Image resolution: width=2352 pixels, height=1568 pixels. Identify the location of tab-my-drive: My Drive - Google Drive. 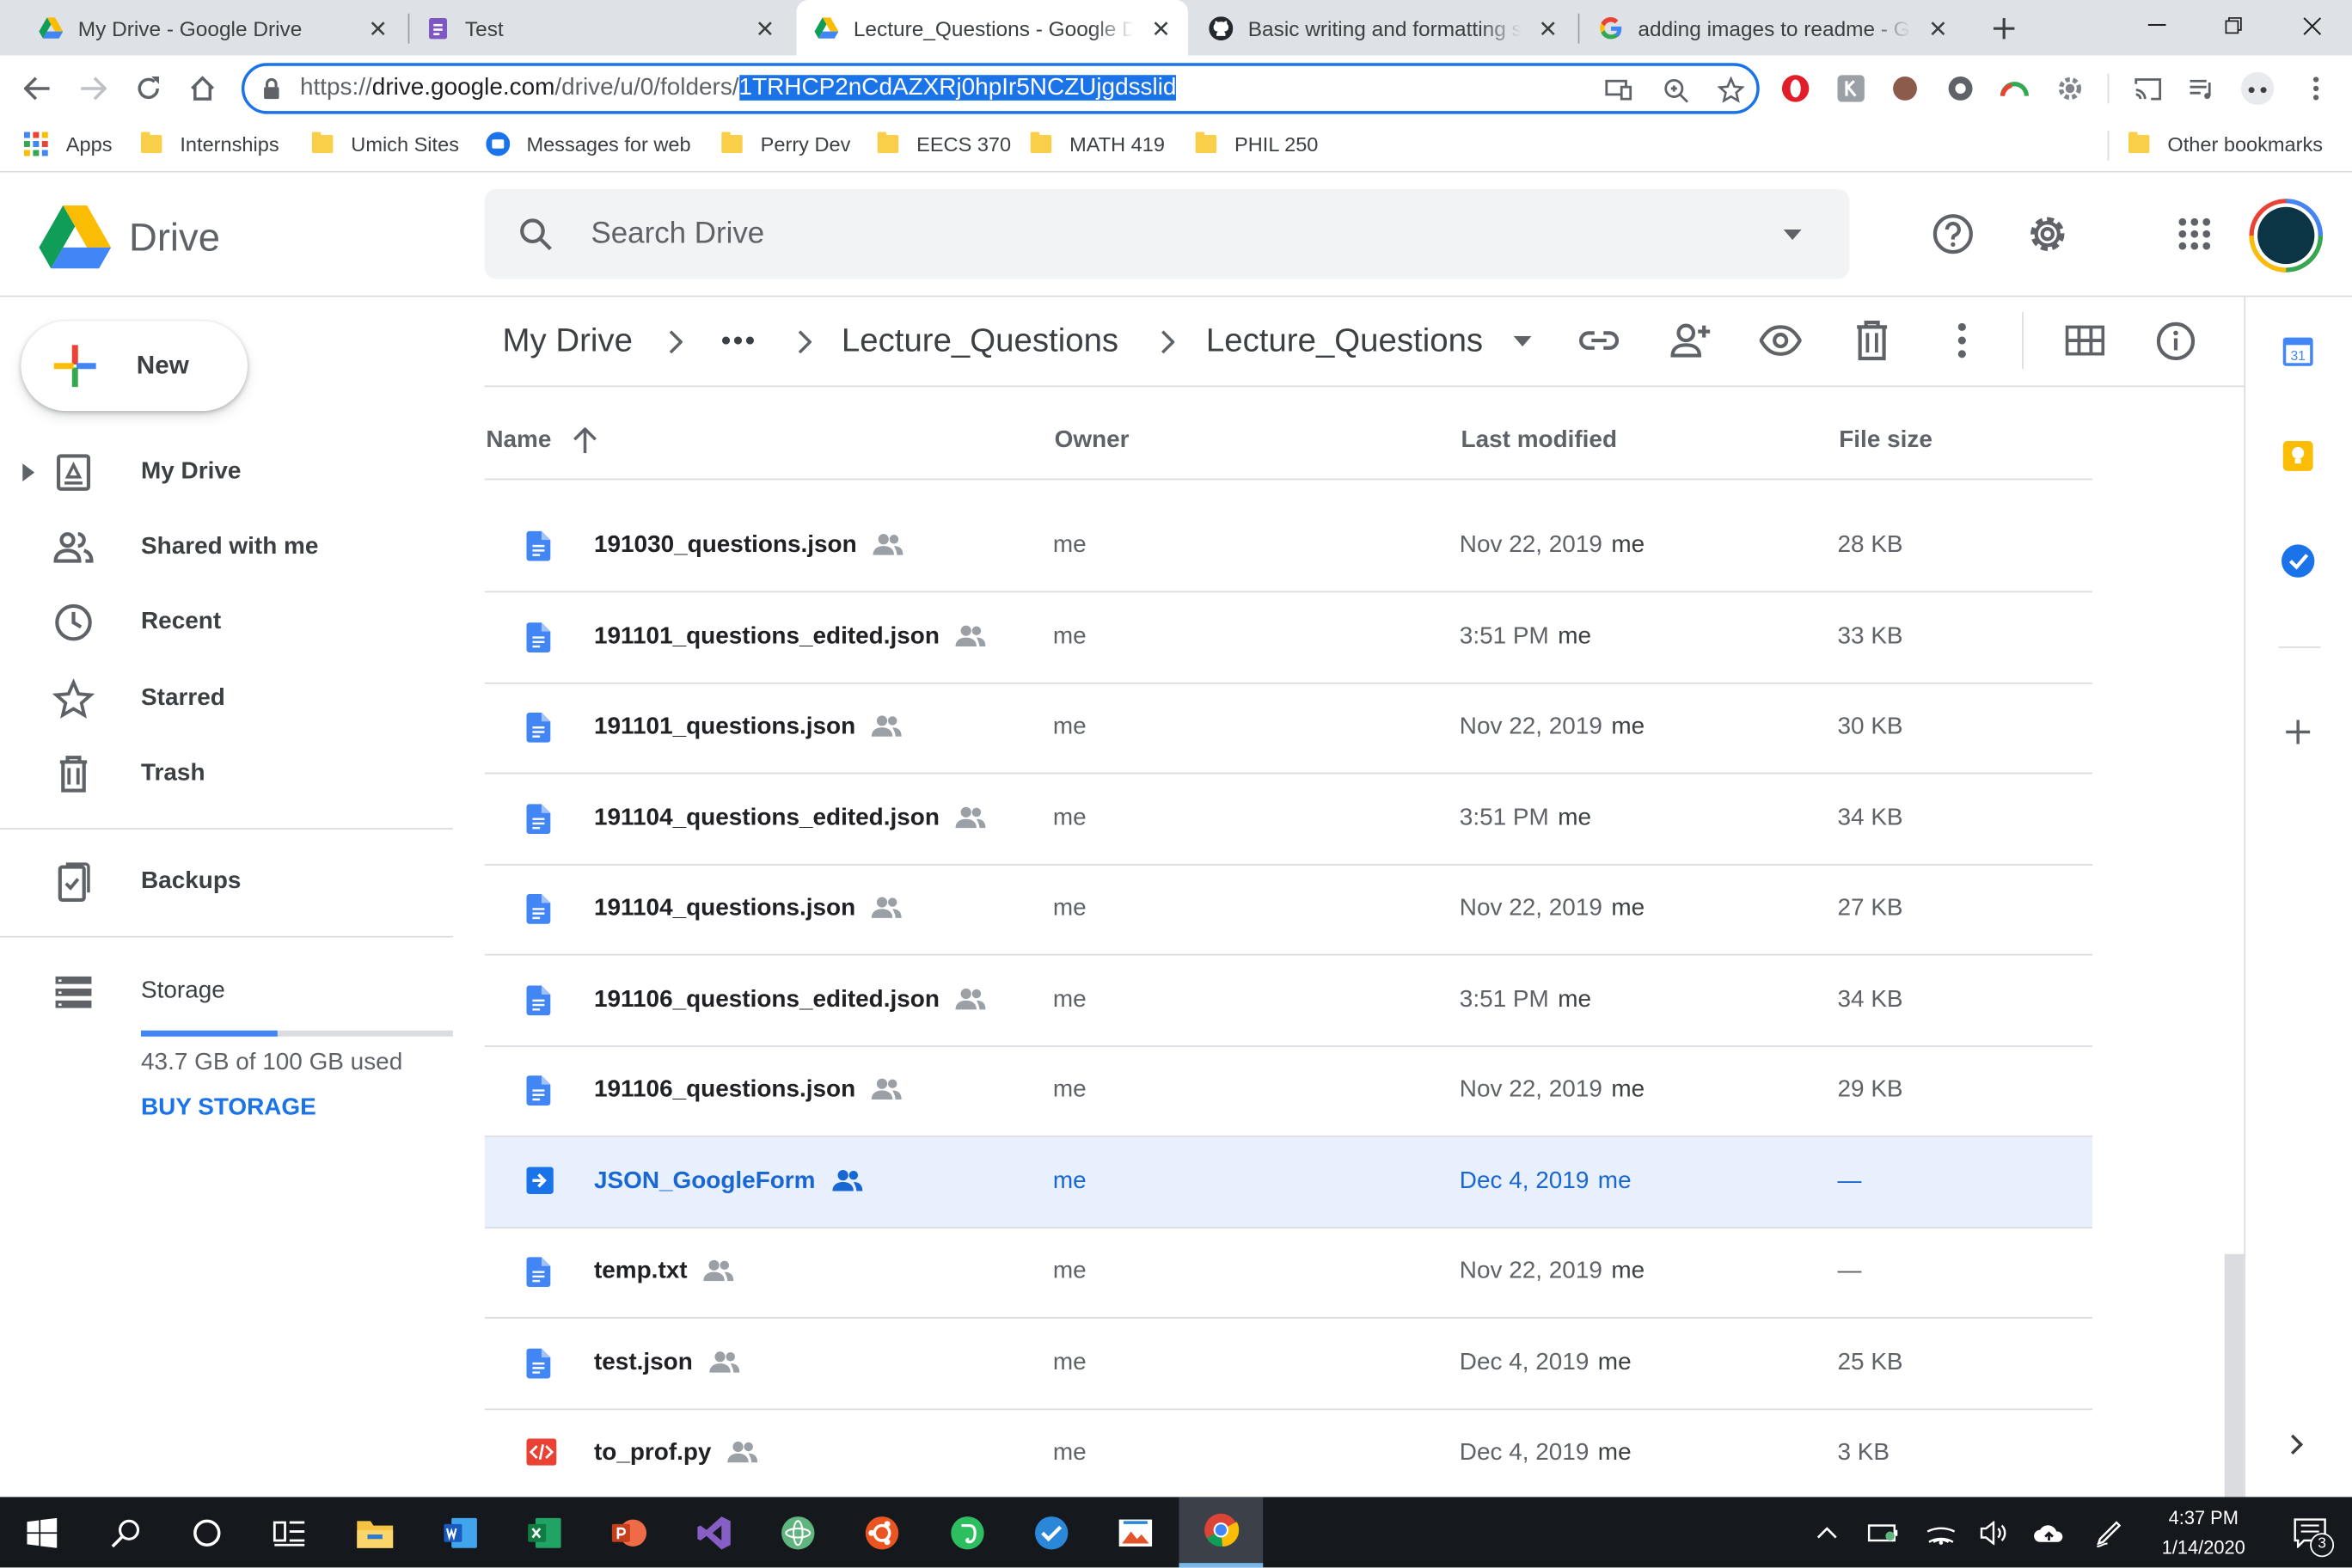
(213, 28).